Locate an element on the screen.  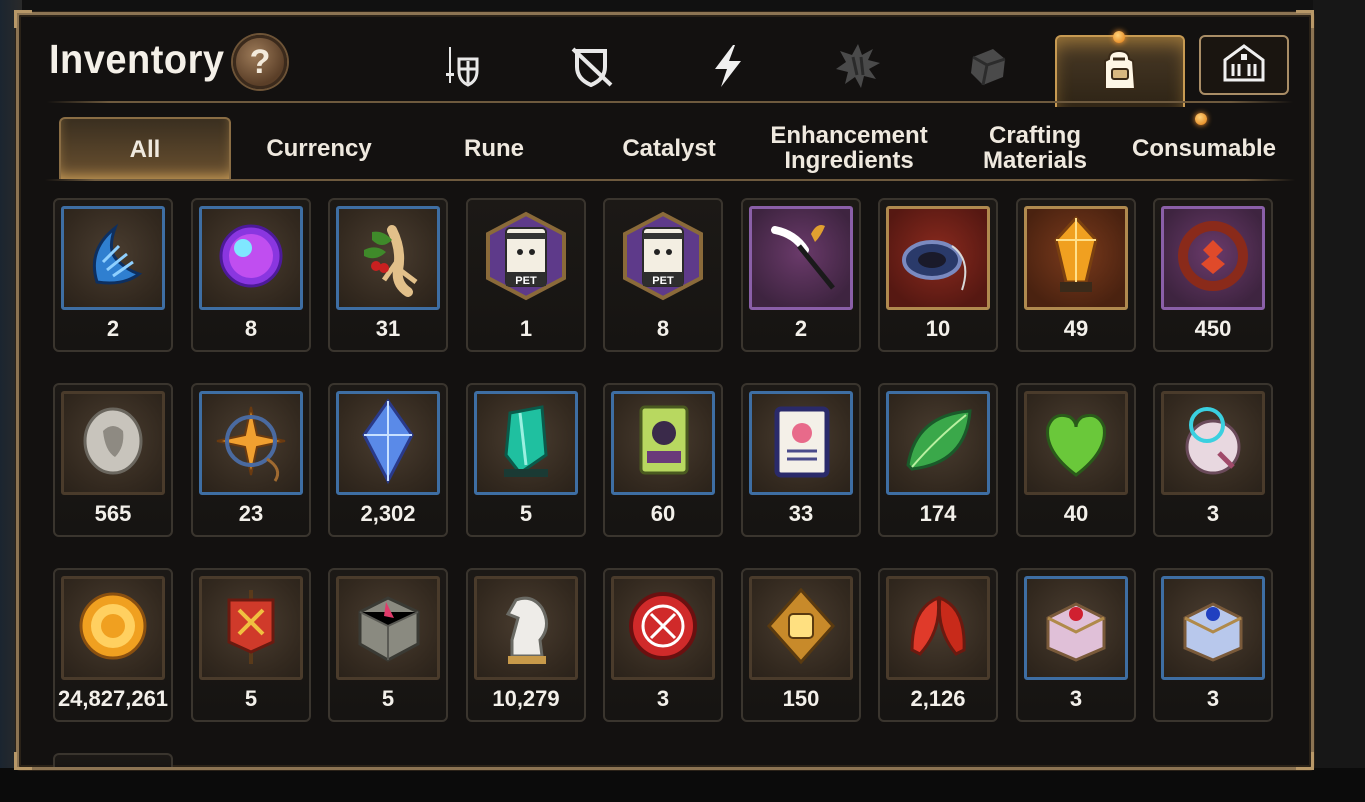
inventory-slot: 10 is located at coordinates (938, 275).